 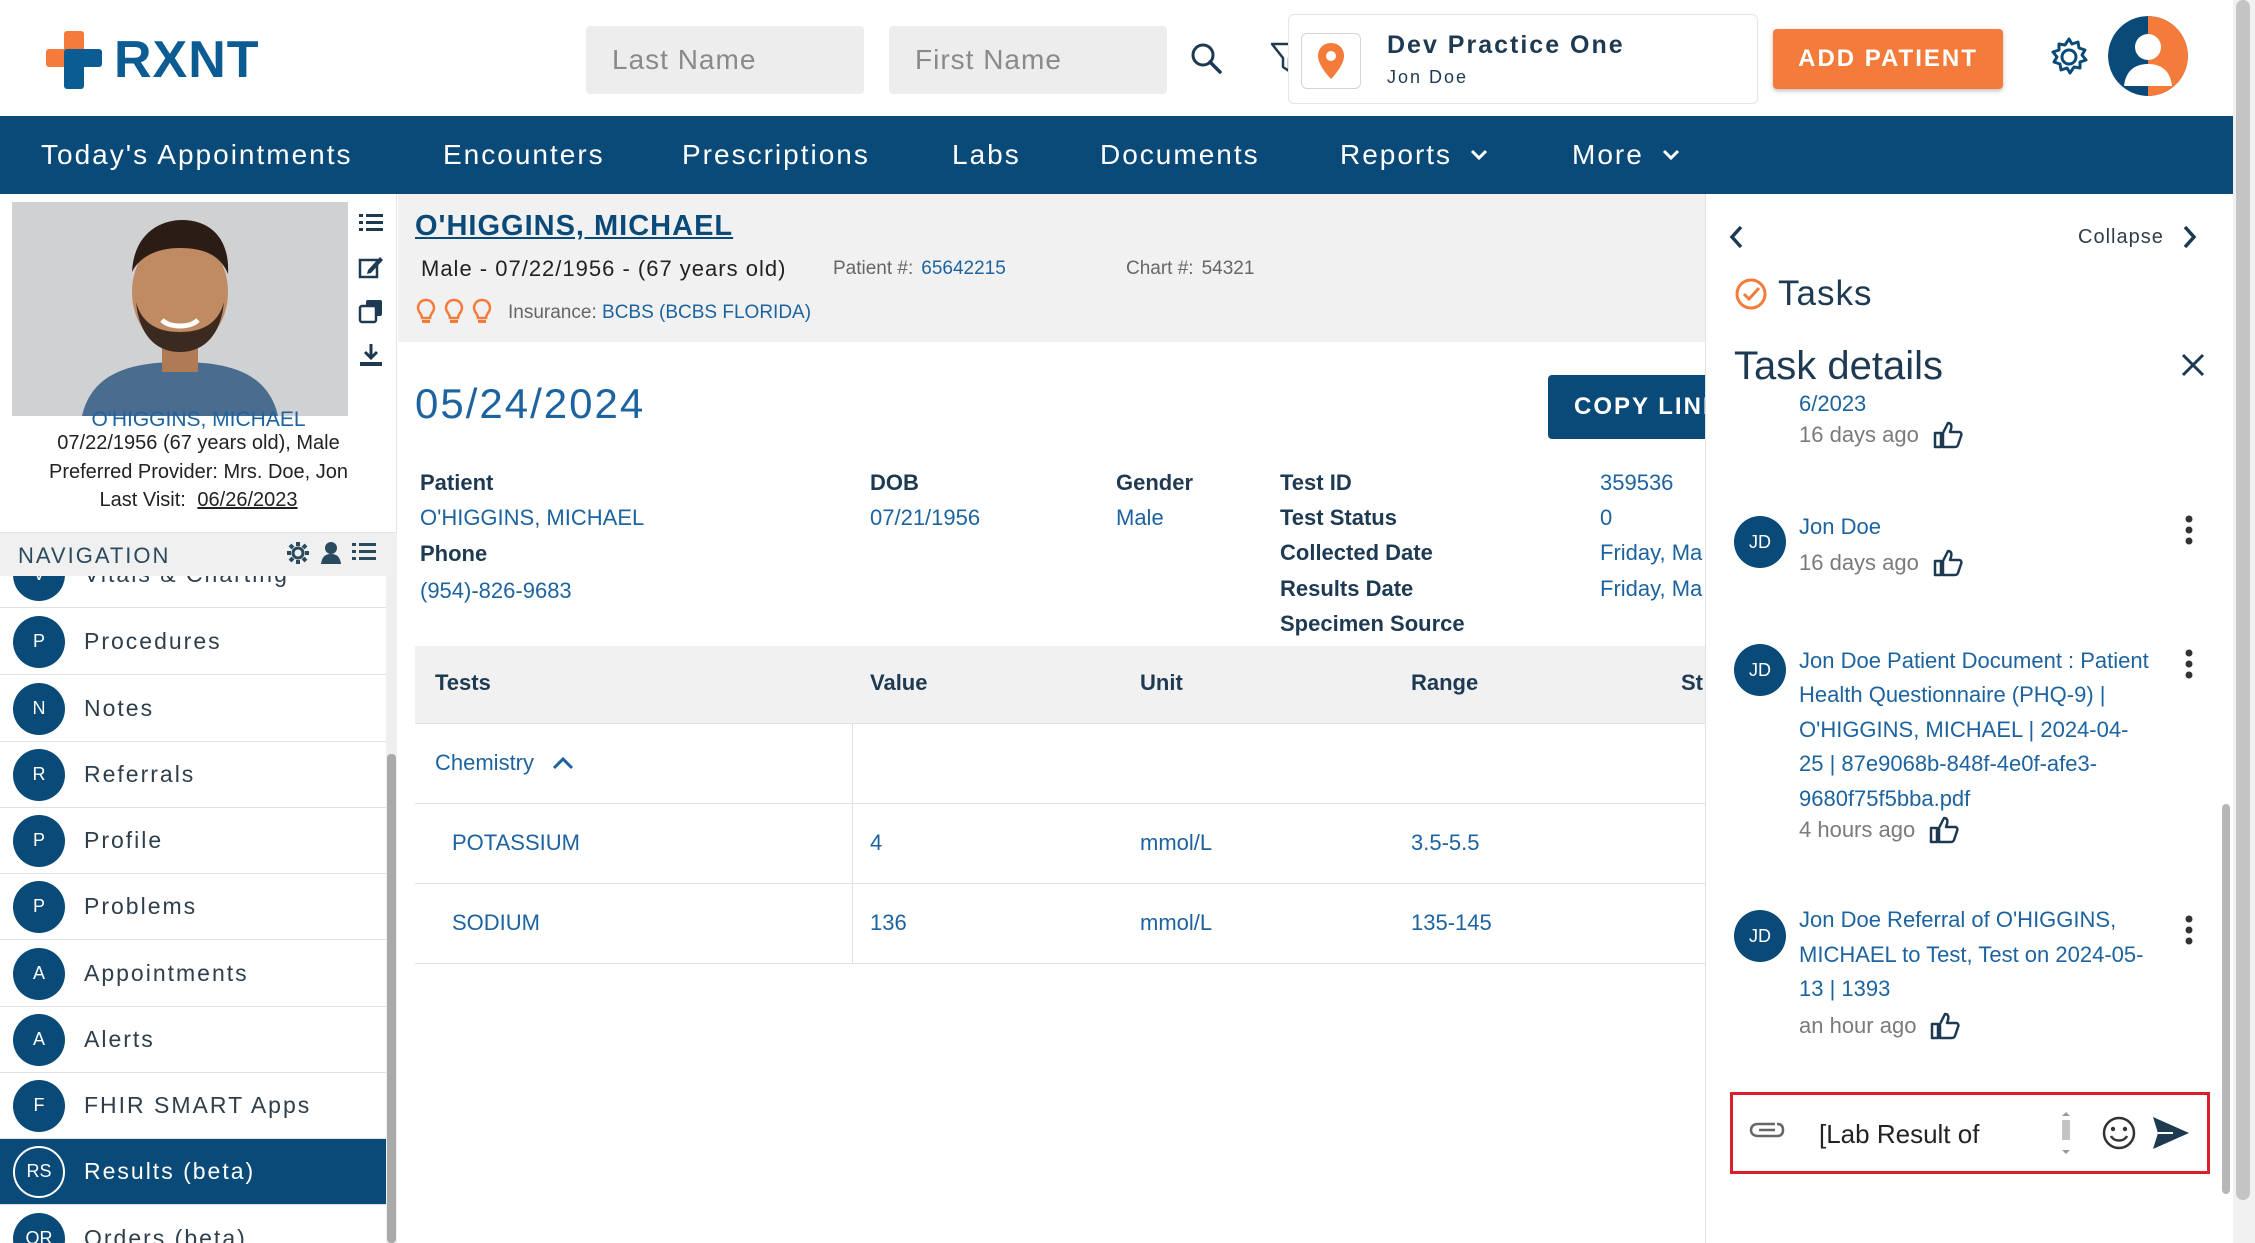 What do you see at coordinates (2138, 237) in the screenshot?
I see `collapse-button: Collapse` at bounding box center [2138, 237].